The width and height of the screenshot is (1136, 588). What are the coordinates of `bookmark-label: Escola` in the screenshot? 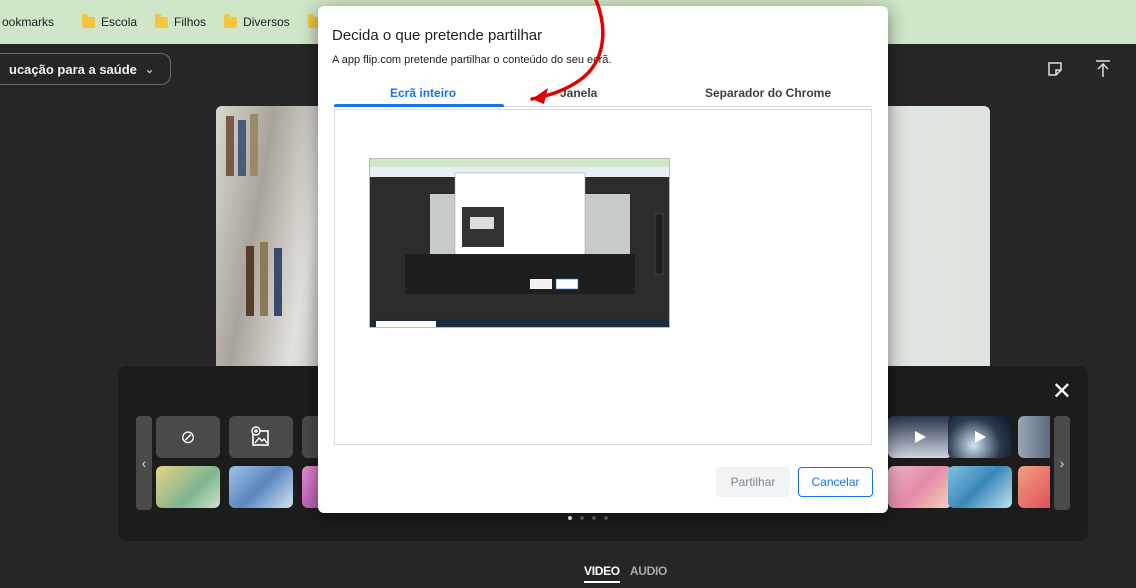 It's located at (119, 22).